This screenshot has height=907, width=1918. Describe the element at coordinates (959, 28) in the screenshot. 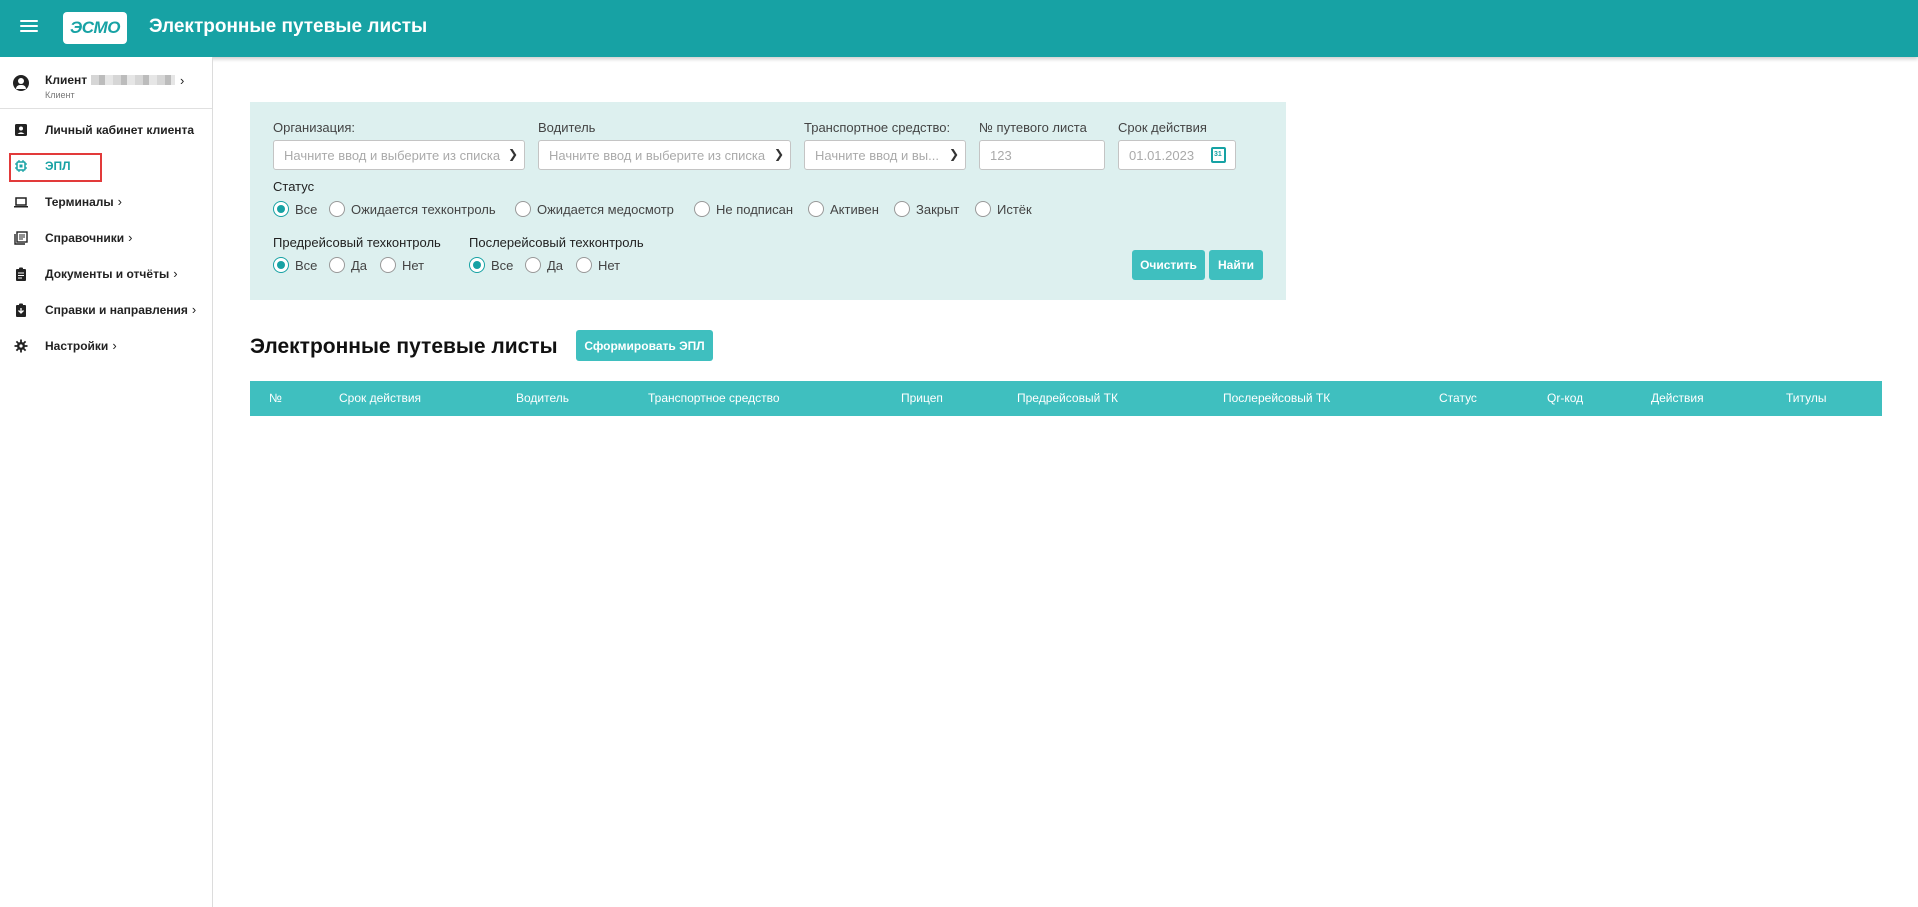

I see `app-header: ЭСМО Электронные путевые листы` at that location.